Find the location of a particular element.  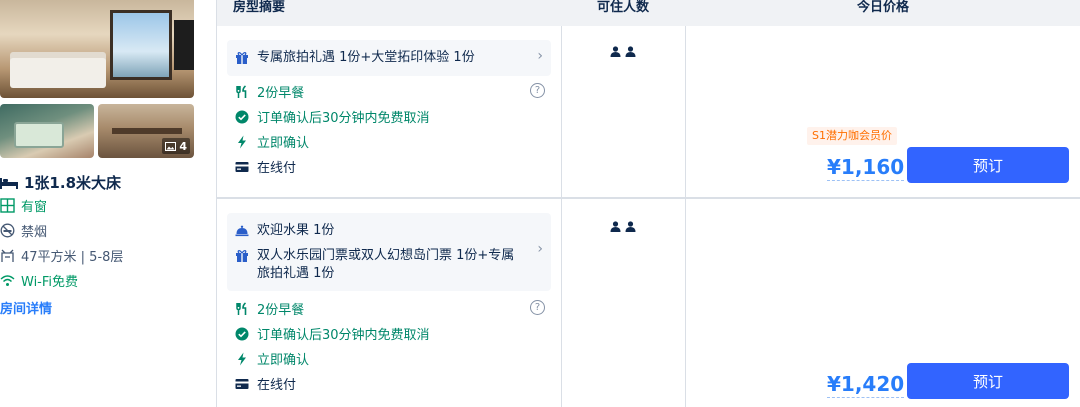

perk-line: 双人水乐园门票或双人幻想岛门票 1份+专属 旅拍礼遇 1份 is located at coordinates (374, 265).